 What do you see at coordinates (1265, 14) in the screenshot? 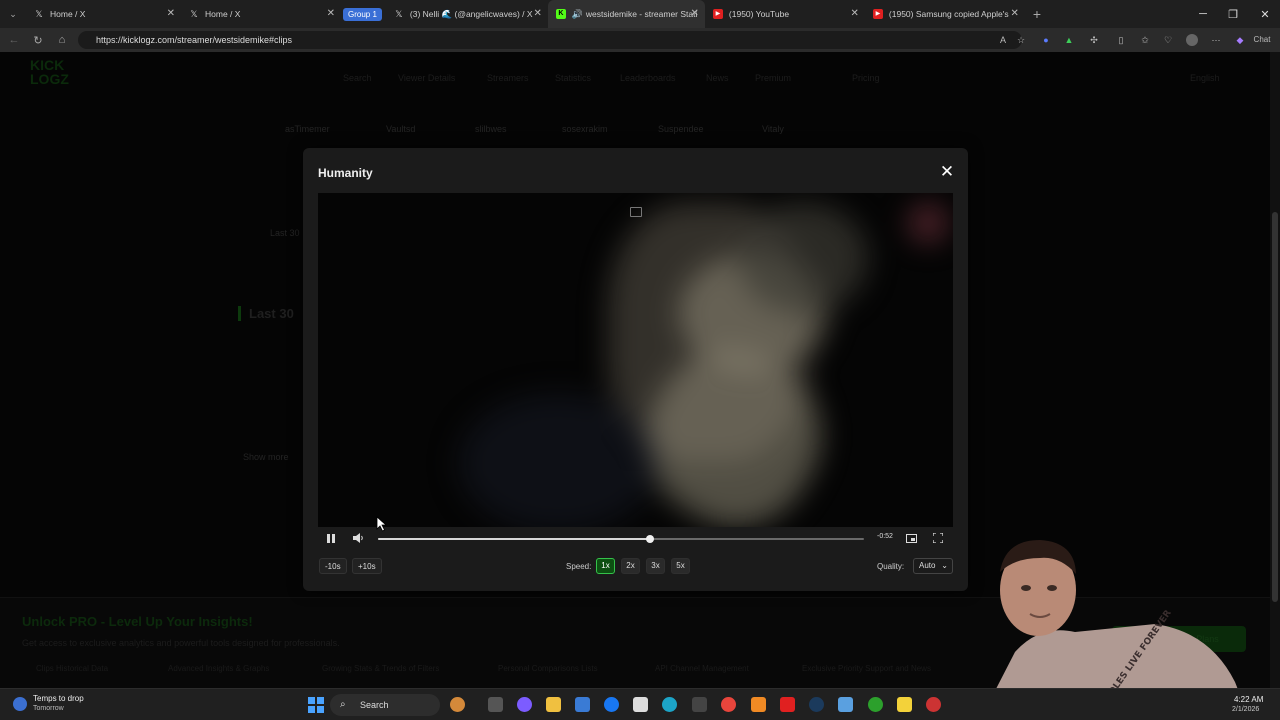
I see `close-window-icon: ✕` at bounding box center [1265, 14].